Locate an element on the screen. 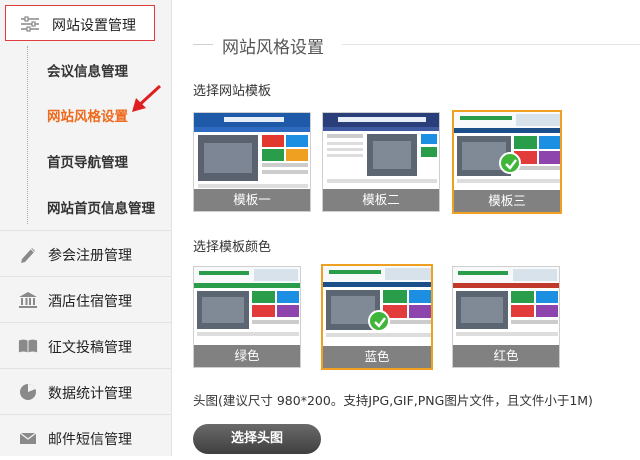  color-option-blue: 蓝色 is located at coordinates (377, 317).